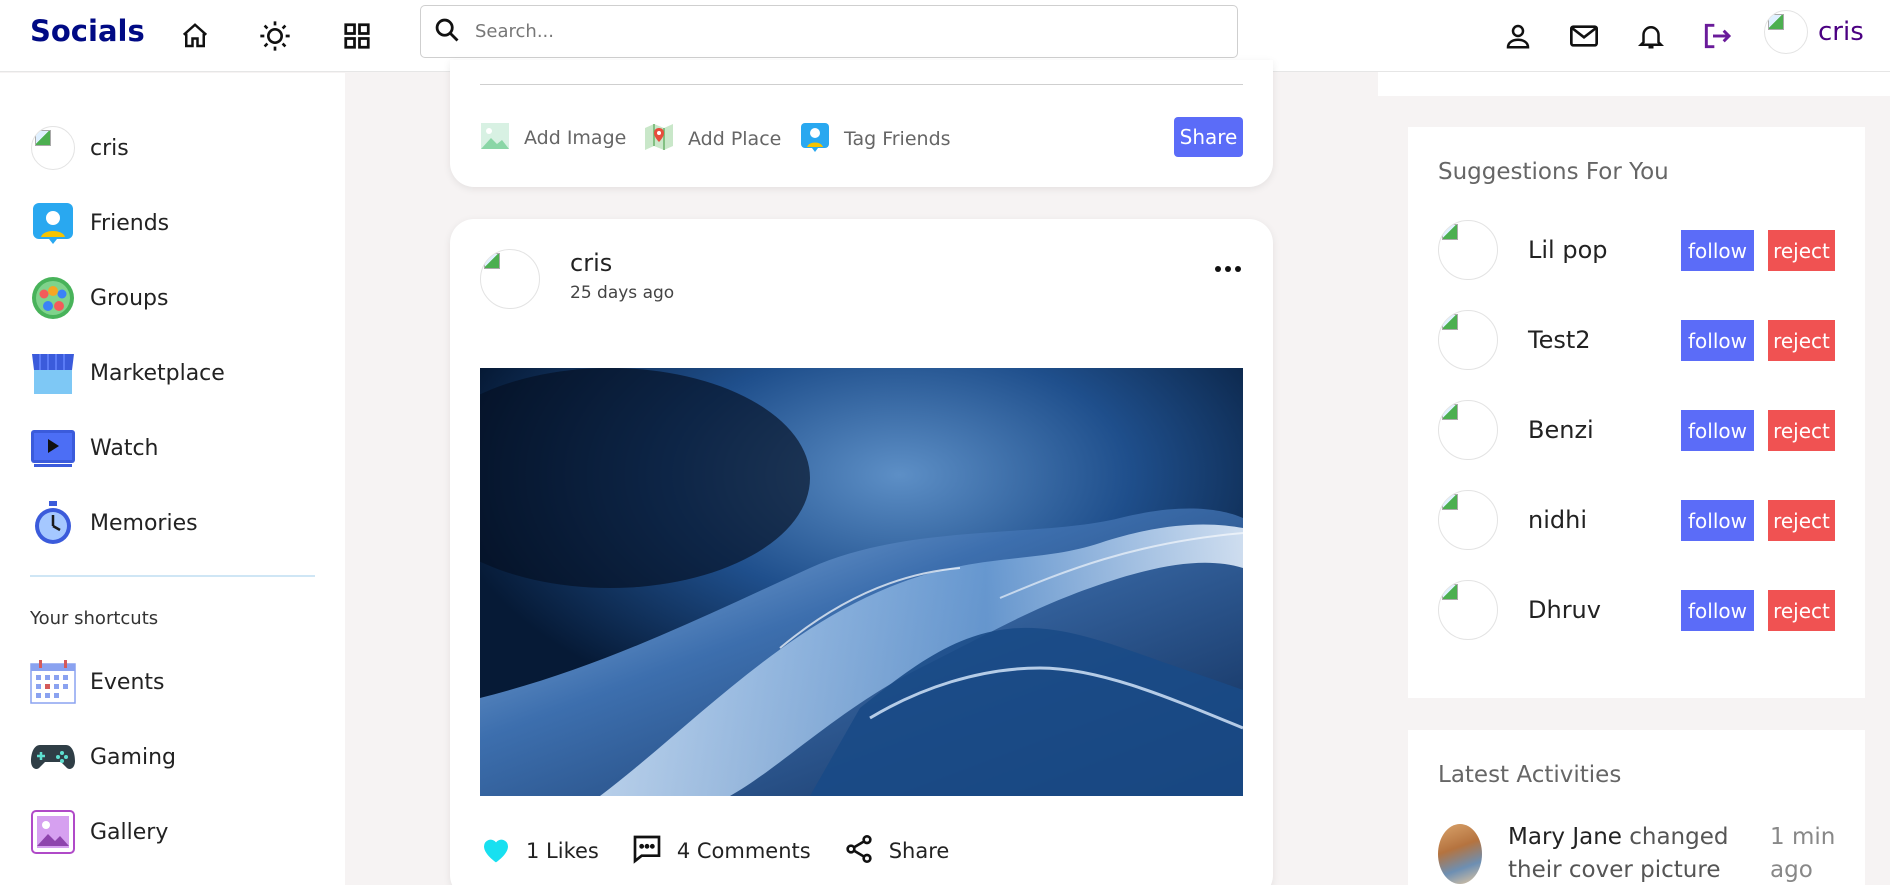  I want to click on friends-icon, so click(53, 223).